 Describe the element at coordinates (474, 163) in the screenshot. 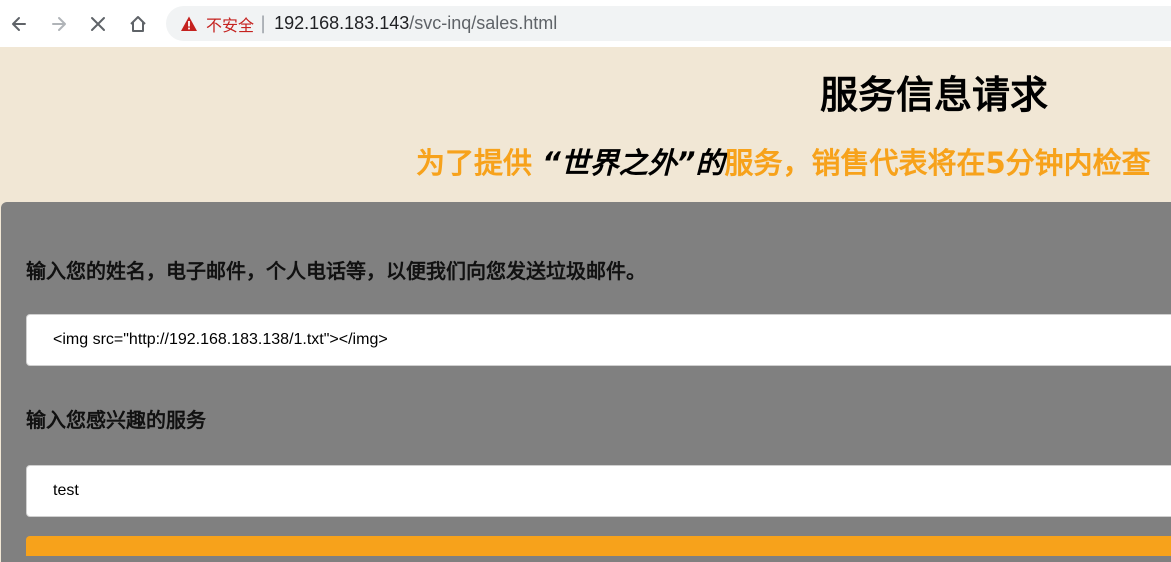

I see `subtitle-lead: 为了提供` at that location.